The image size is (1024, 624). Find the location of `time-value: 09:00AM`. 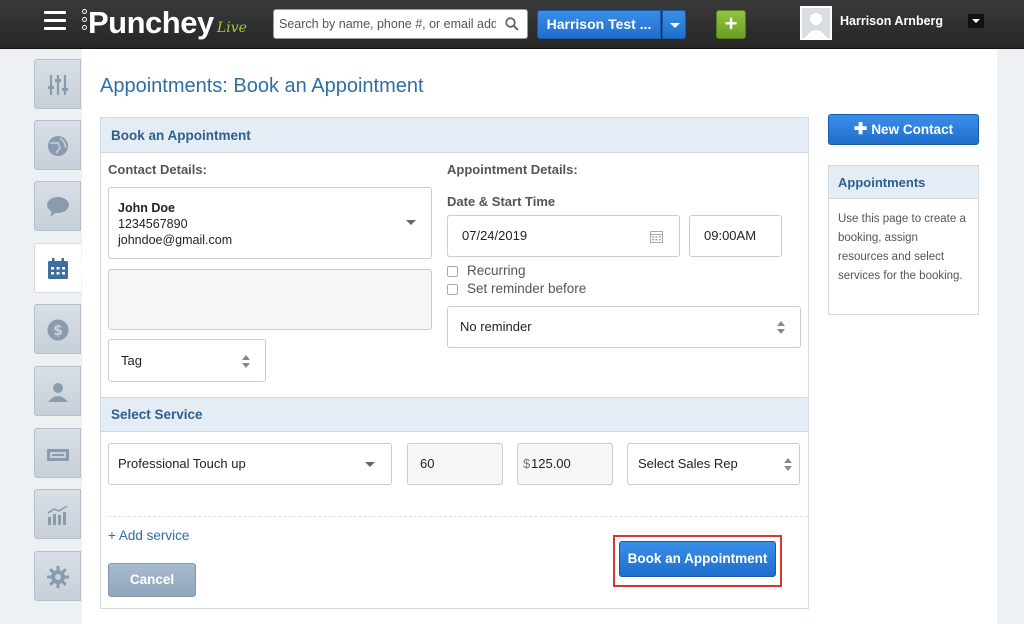

time-value: 09:00AM is located at coordinates (730, 235).